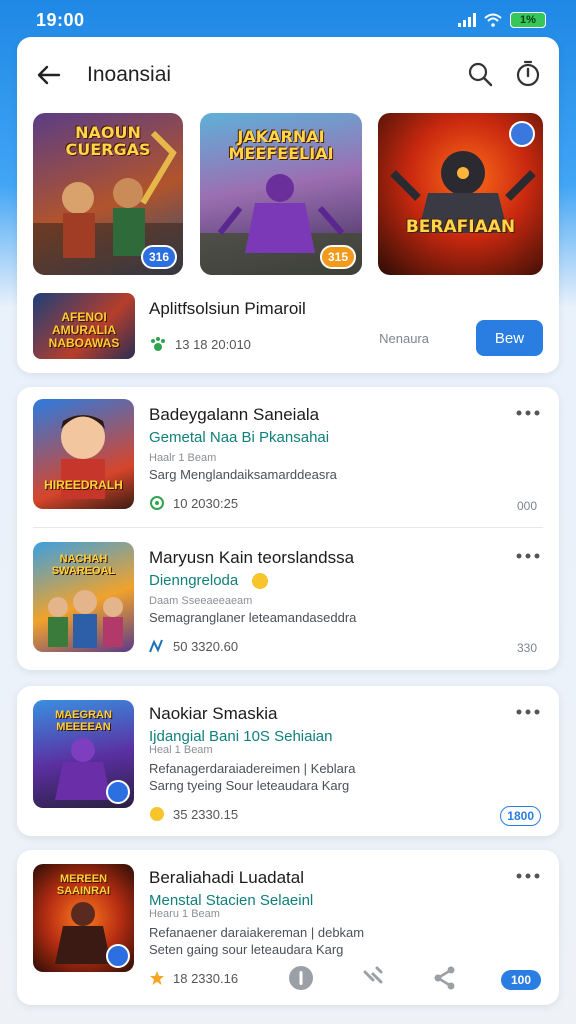 This screenshot has width=576, height=1024. I want to click on item-meta: 10 2030:25, so click(193, 503).